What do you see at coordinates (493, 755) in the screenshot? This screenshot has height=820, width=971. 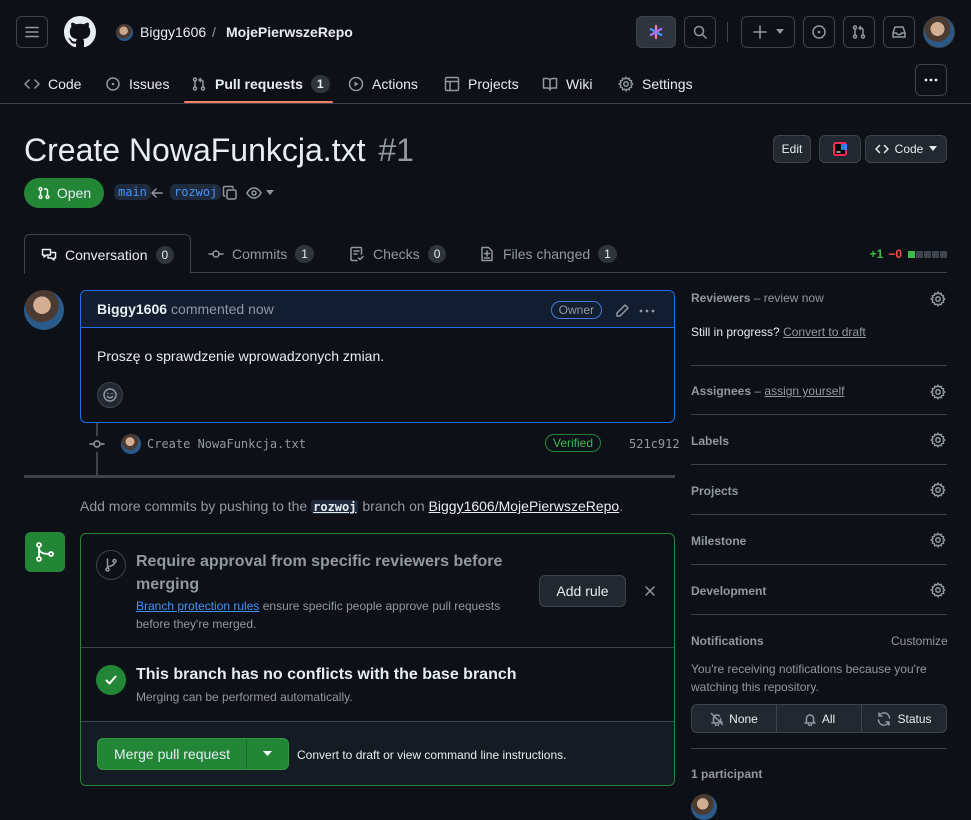 I see `command-line-link: command line instructions` at bounding box center [493, 755].